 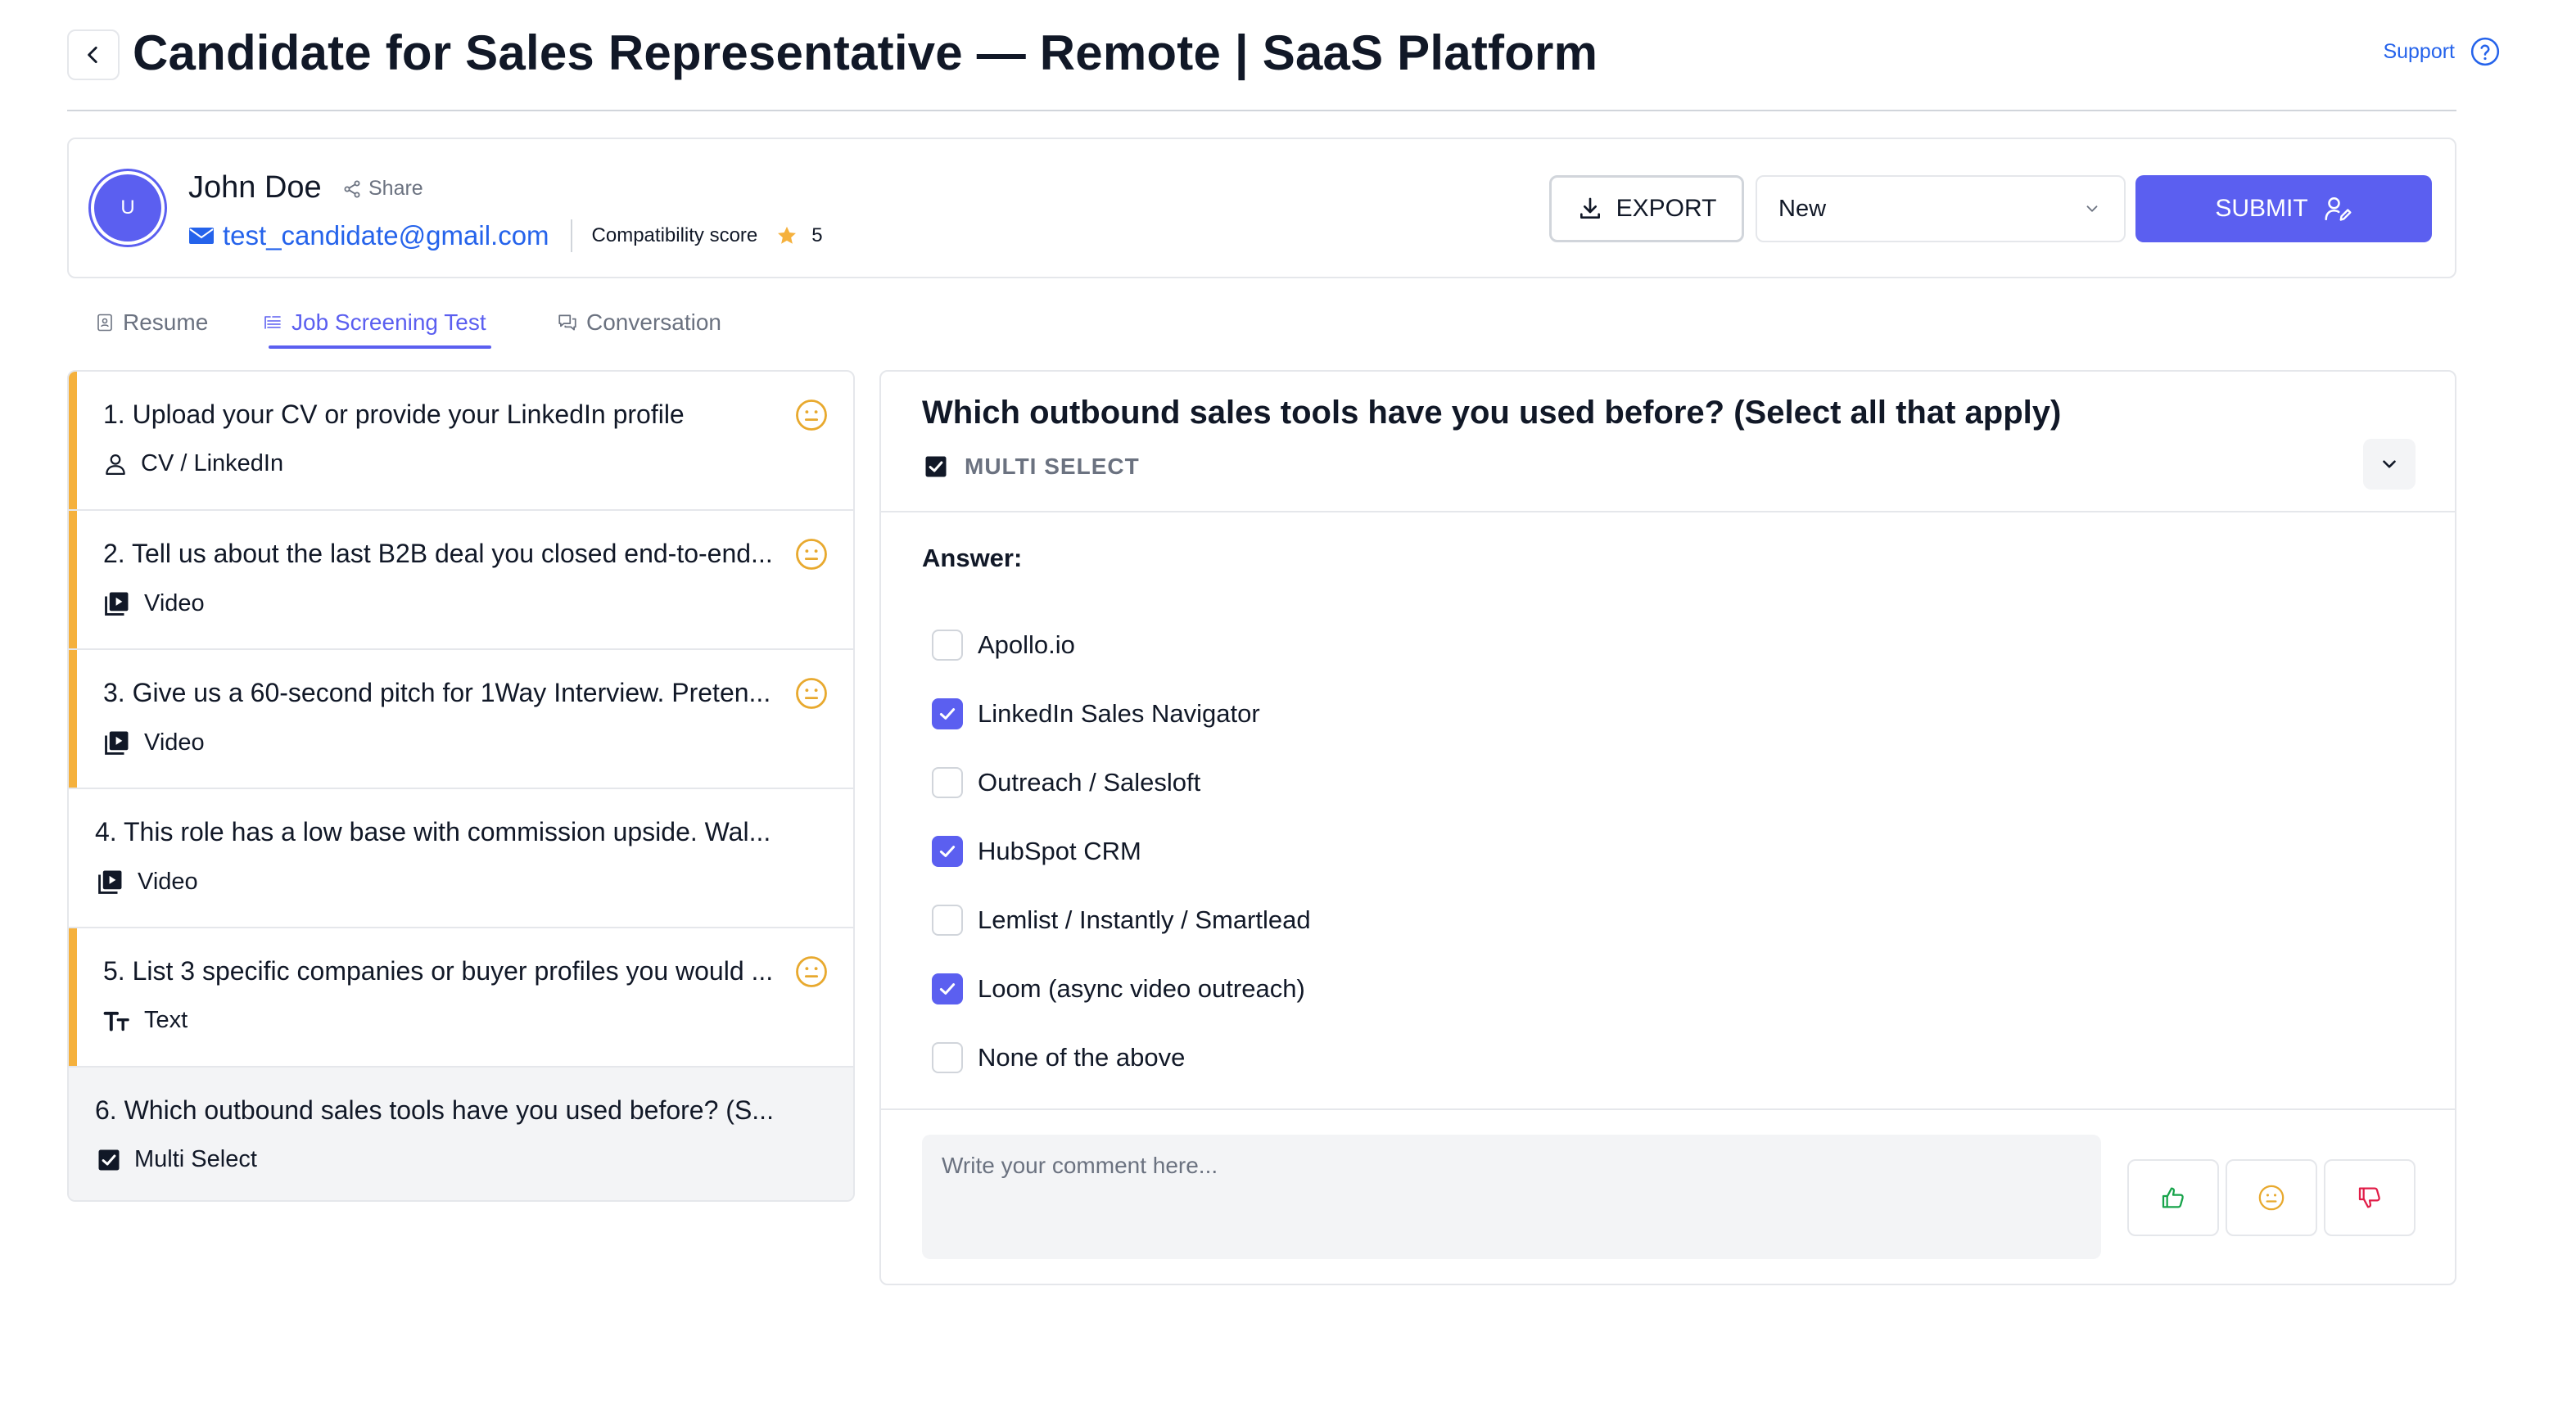 I want to click on option-label: Loom (async video outreach), so click(x=1141, y=988).